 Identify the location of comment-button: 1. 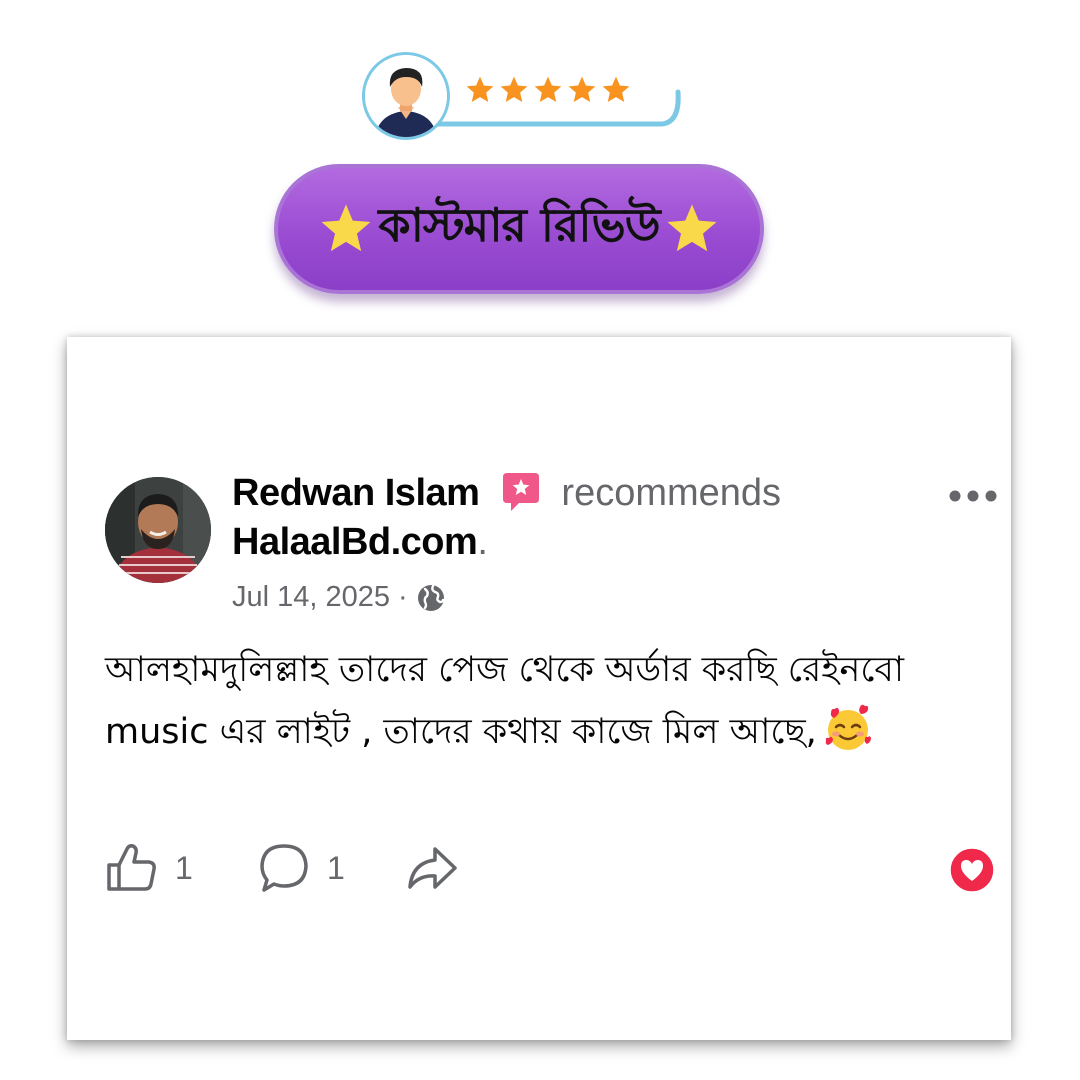
(301, 868).